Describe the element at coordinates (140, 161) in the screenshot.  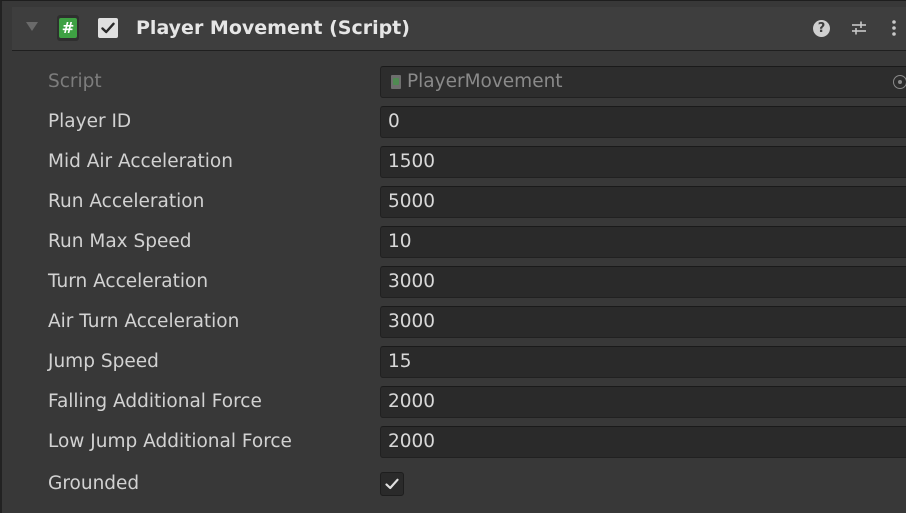
I see `property-label: Mid Air Acceleration` at that location.